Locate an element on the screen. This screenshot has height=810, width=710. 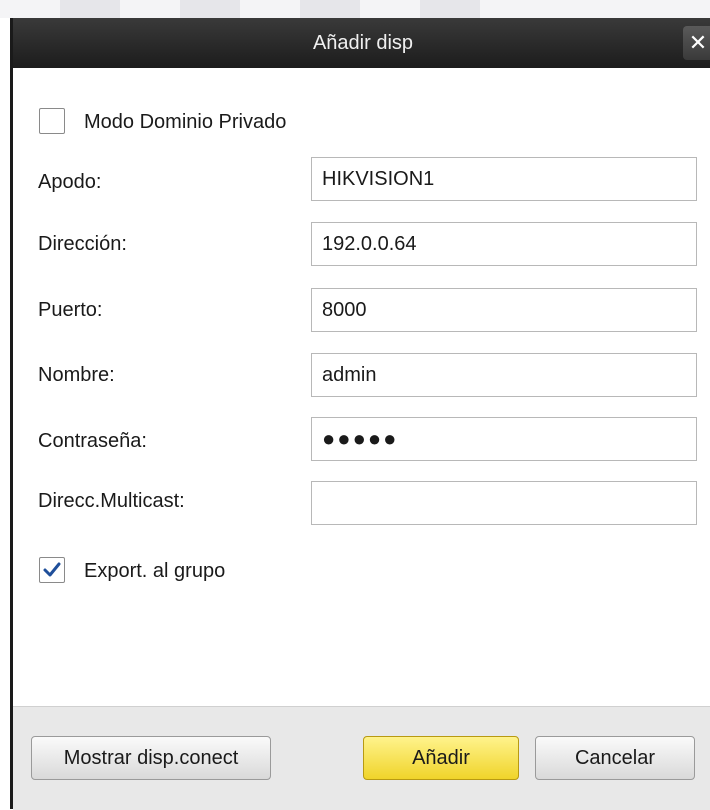
checkmark-icon is located at coordinates (52, 569).